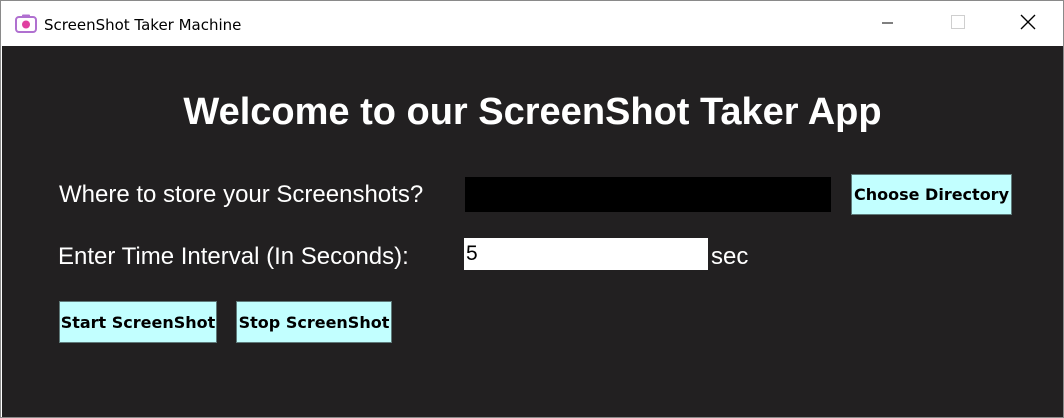 Image resolution: width=1064 pixels, height=418 pixels. Describe the element at coordinates (26, 24) in the screenshot. I see `camera-app-icon` at that location.